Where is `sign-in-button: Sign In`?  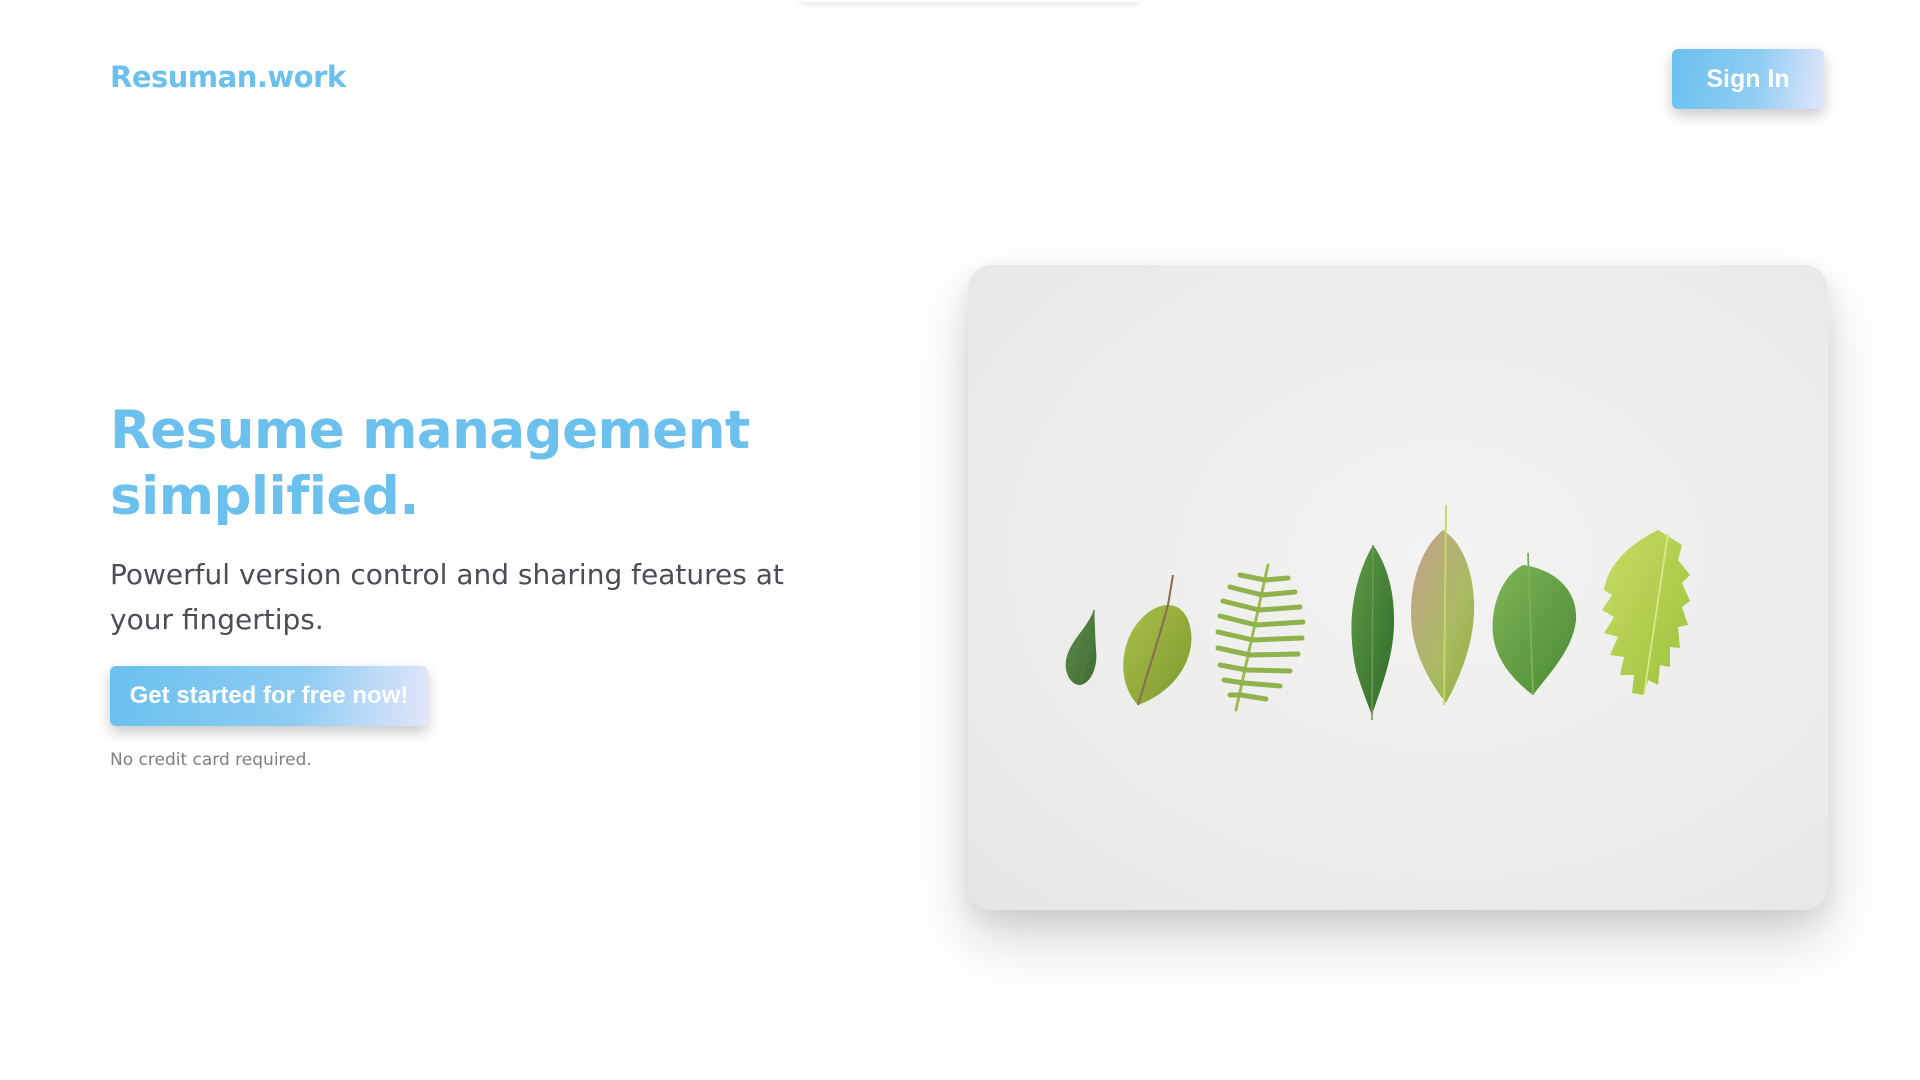 sign-in-button: Sign In is located at coordinates (1748, 79).